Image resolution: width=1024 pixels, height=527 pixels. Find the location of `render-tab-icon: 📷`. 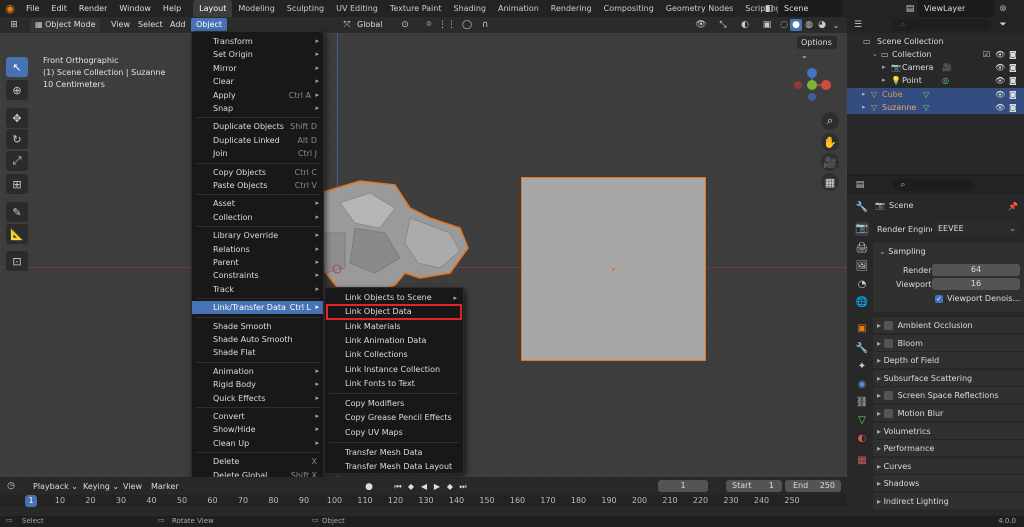

render-tab-icon: 📷 is located at coordinates (862, 229).